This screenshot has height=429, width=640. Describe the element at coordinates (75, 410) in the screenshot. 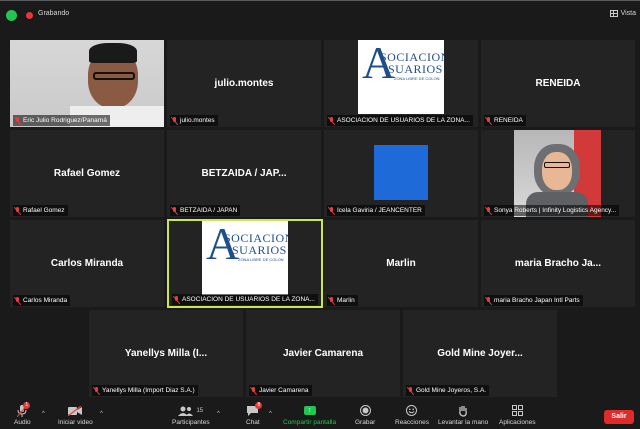

I see `video-camera-icon` at that location.